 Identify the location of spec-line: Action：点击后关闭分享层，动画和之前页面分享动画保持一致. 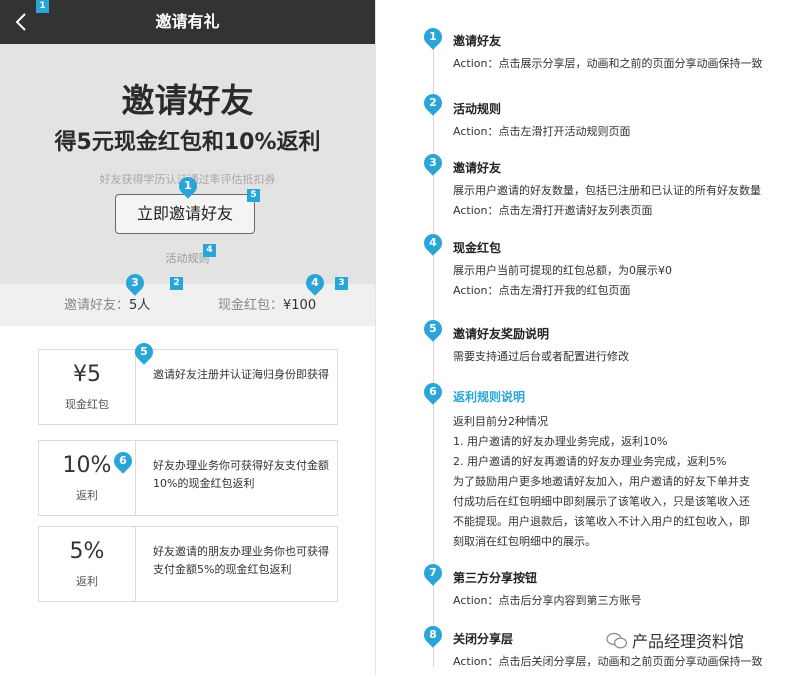
(608, 661).